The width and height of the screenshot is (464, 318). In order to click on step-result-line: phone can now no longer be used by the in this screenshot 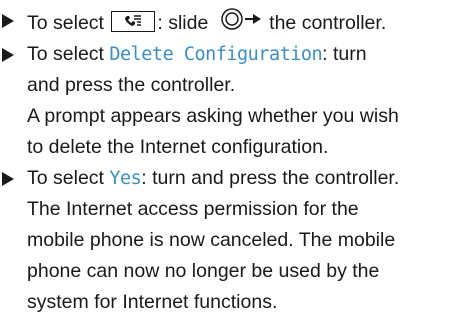, I will do `click(203, 271)`.